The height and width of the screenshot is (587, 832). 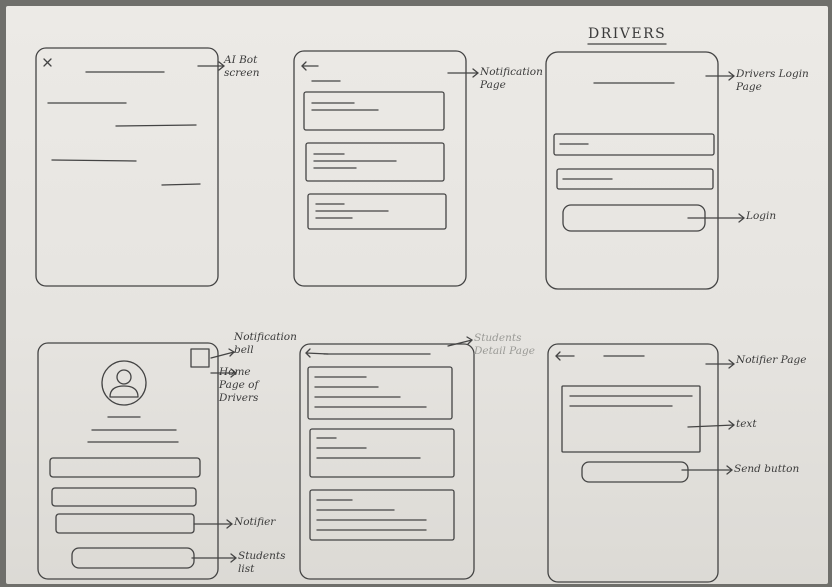 I want to click on home-page-label: Home Page of Drivers, so click(x=239, y=385).